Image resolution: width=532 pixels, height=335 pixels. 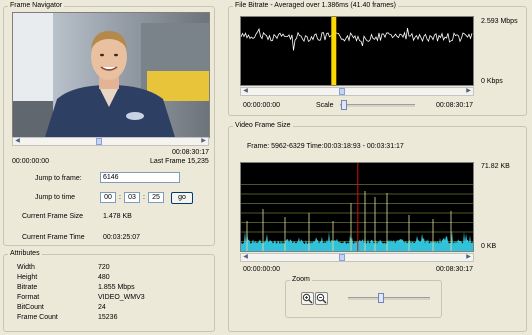 I want to click on current-frame-time-label: Current Frame Time, so click(x=53, y=237).